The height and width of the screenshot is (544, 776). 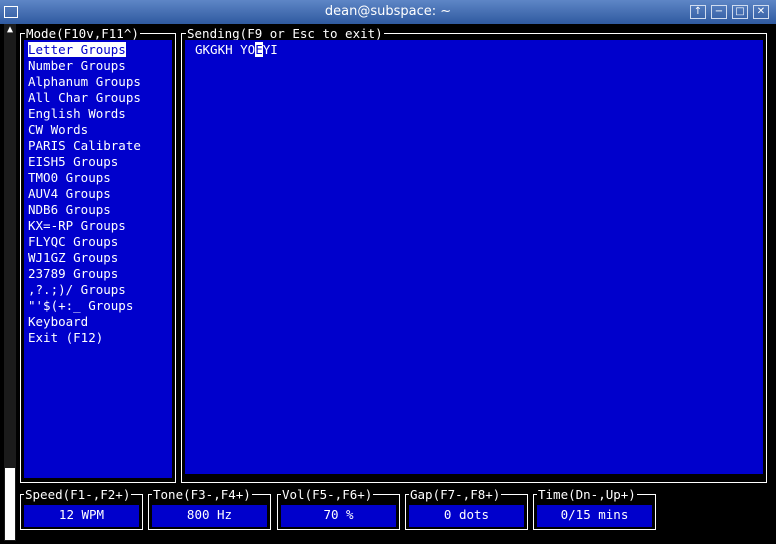 I want to click on close-icon: ✕, so click(x=761, y=12).